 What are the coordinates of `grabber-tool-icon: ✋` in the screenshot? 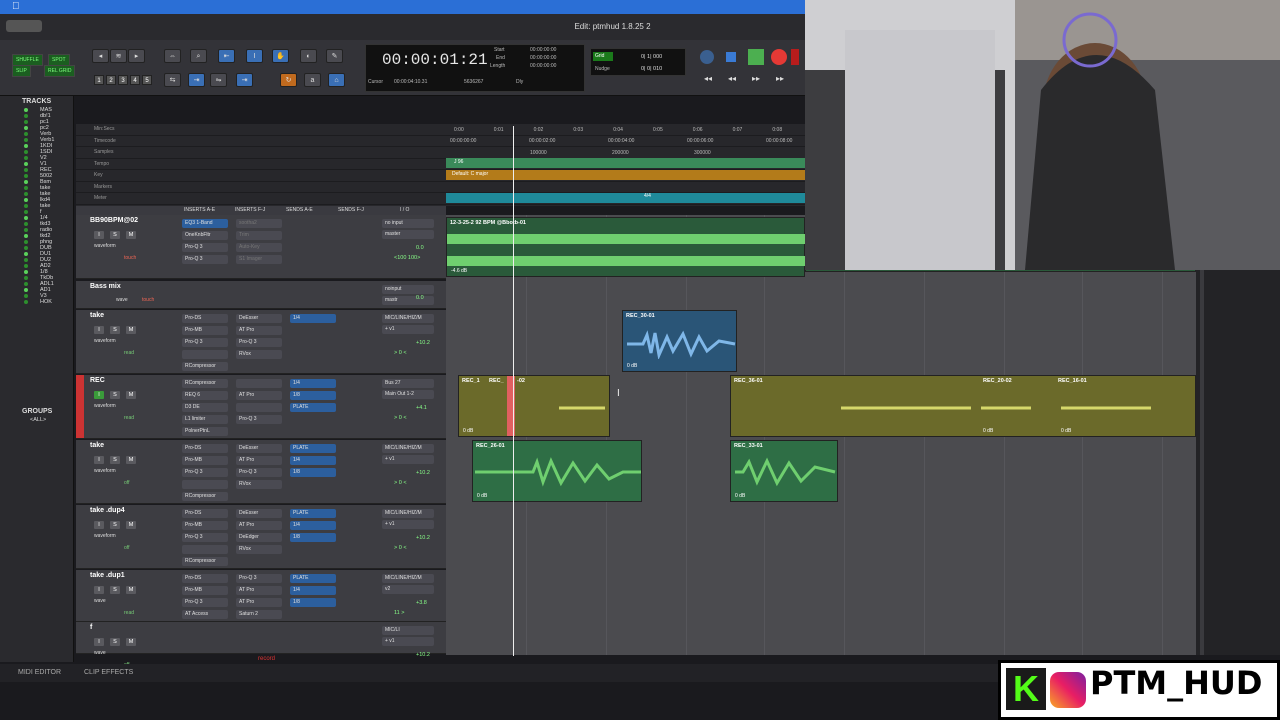 It's located at (280, 56).